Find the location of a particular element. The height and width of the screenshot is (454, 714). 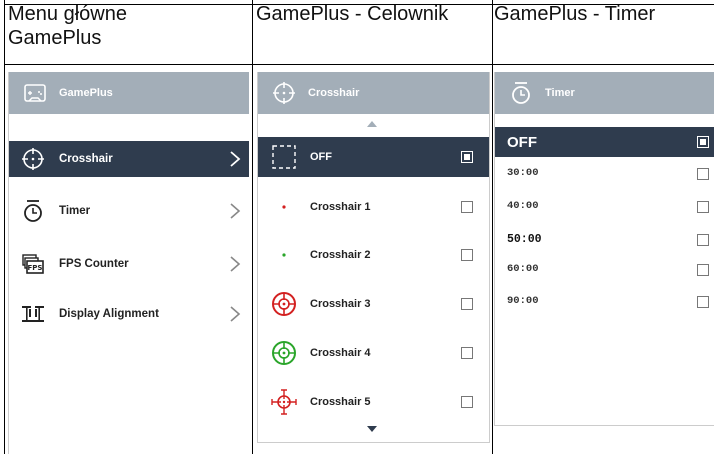

timer-option-60: 60:00 is located at coordinates (604, 269).